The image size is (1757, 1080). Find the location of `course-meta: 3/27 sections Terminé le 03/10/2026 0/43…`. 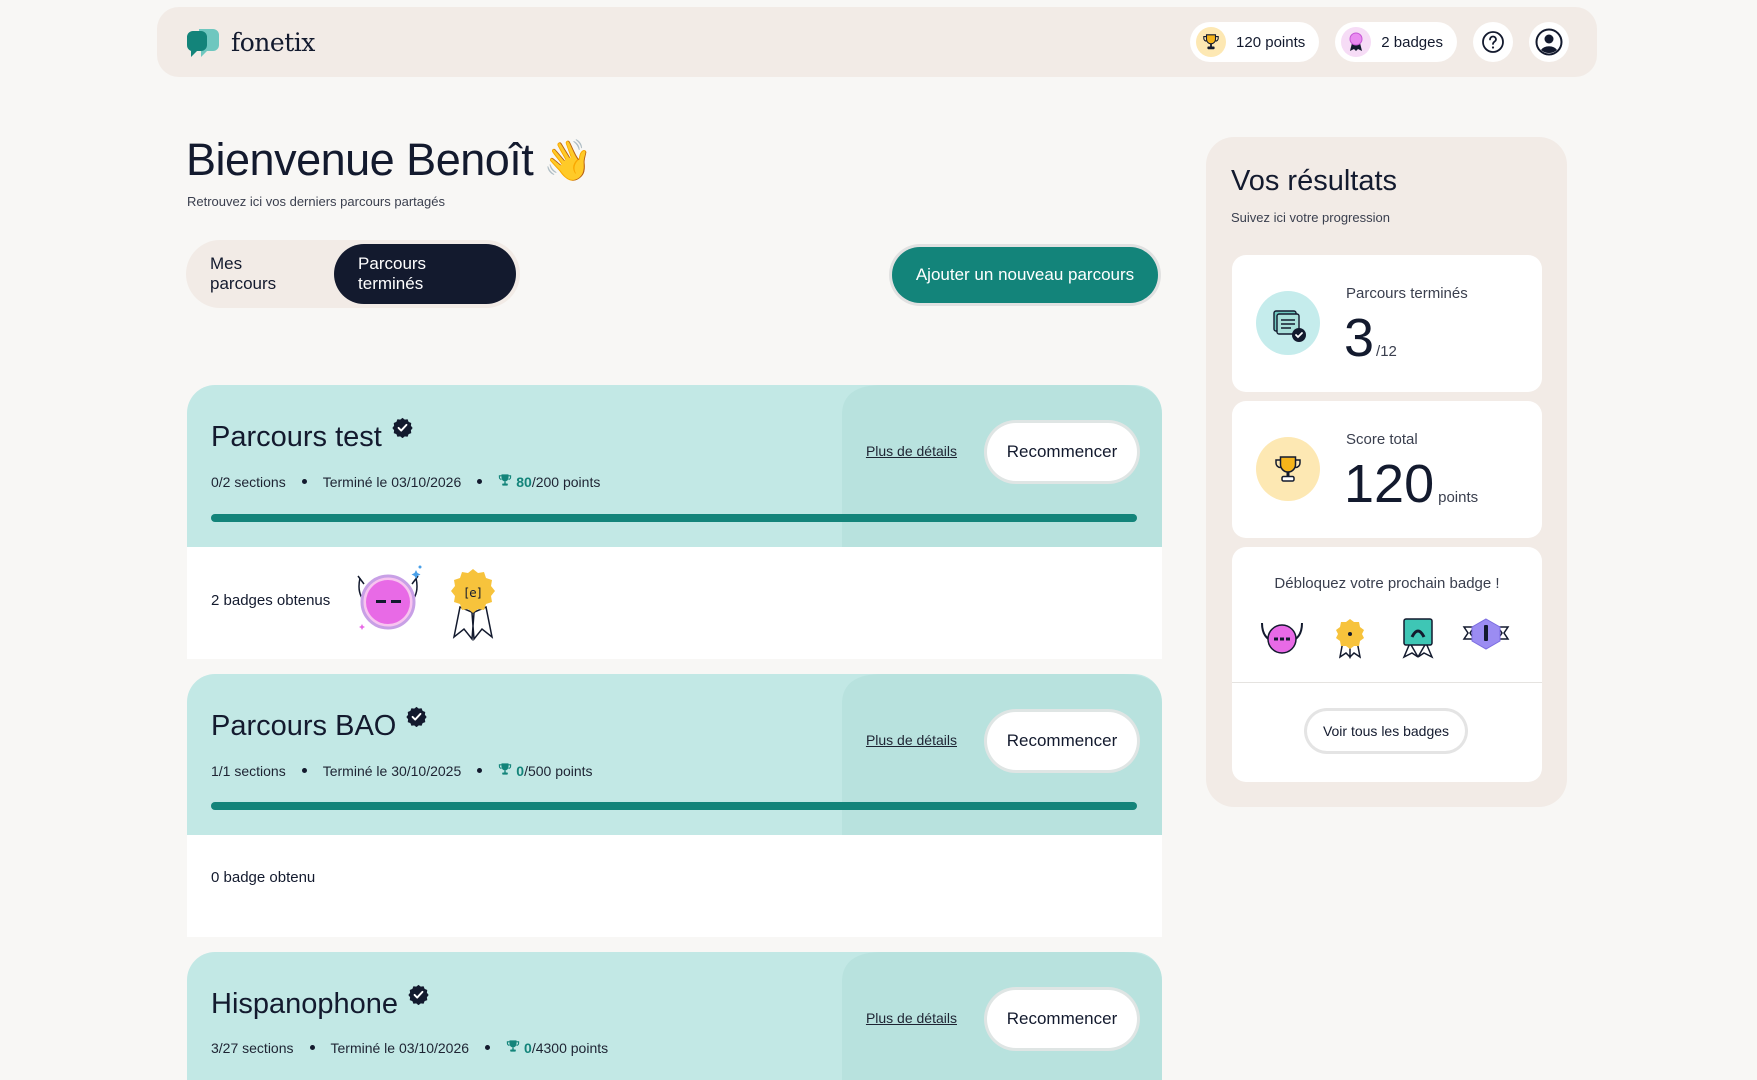

course-meta: 3/27 sections Terminé le 03/10/2026 0/43… is located at coordinates (409, 1047).